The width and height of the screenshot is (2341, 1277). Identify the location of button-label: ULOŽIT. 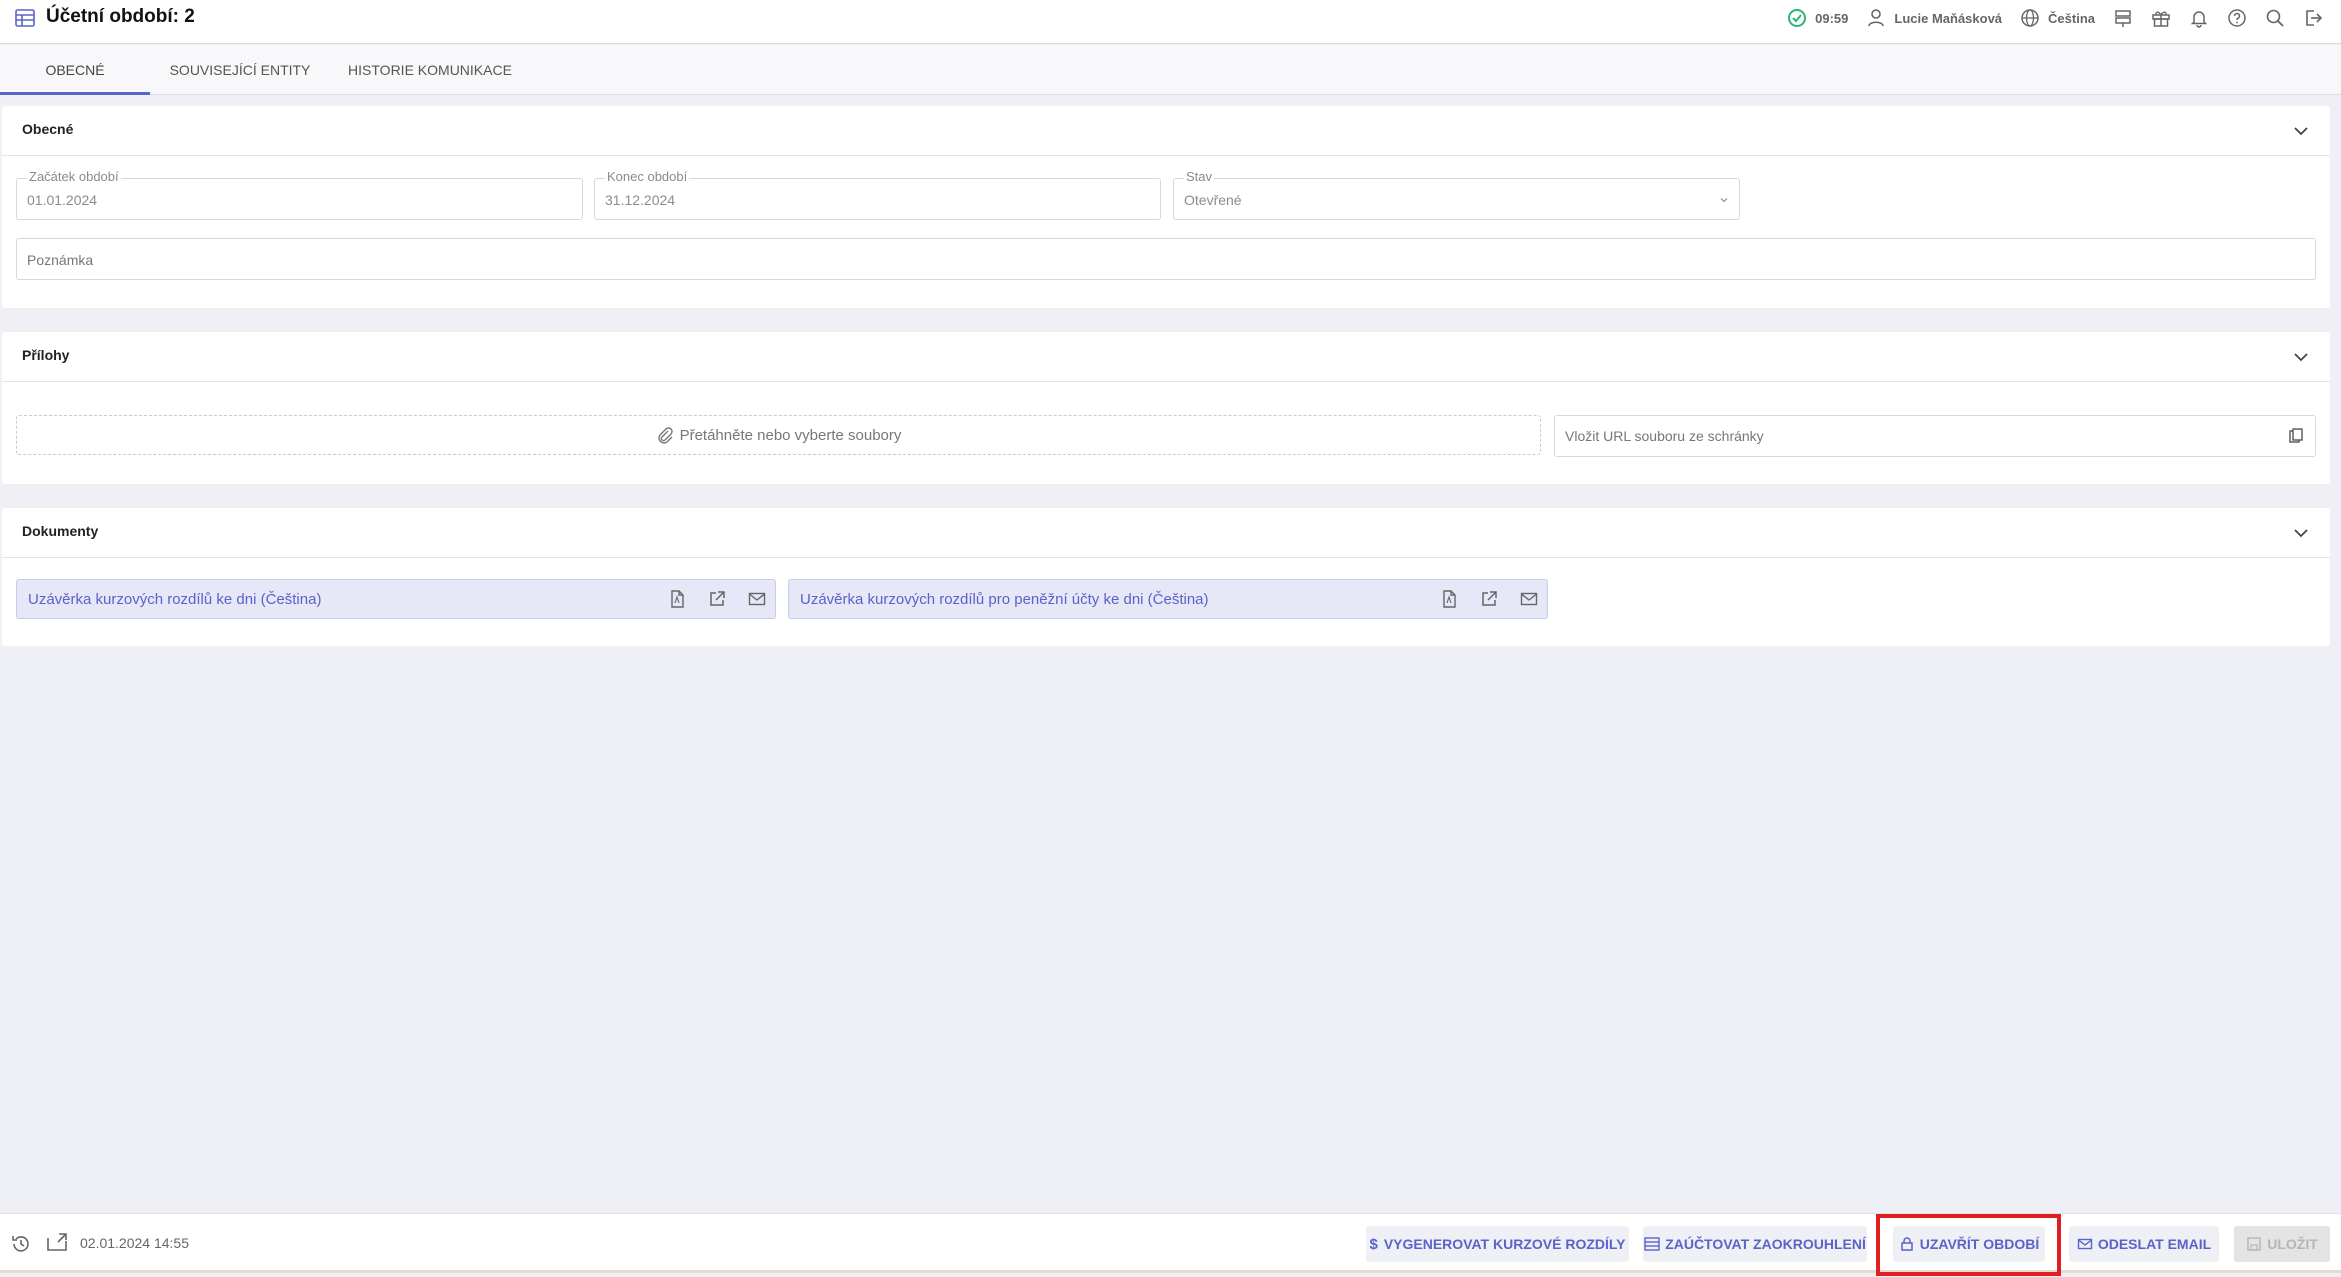
(2292, 1244).